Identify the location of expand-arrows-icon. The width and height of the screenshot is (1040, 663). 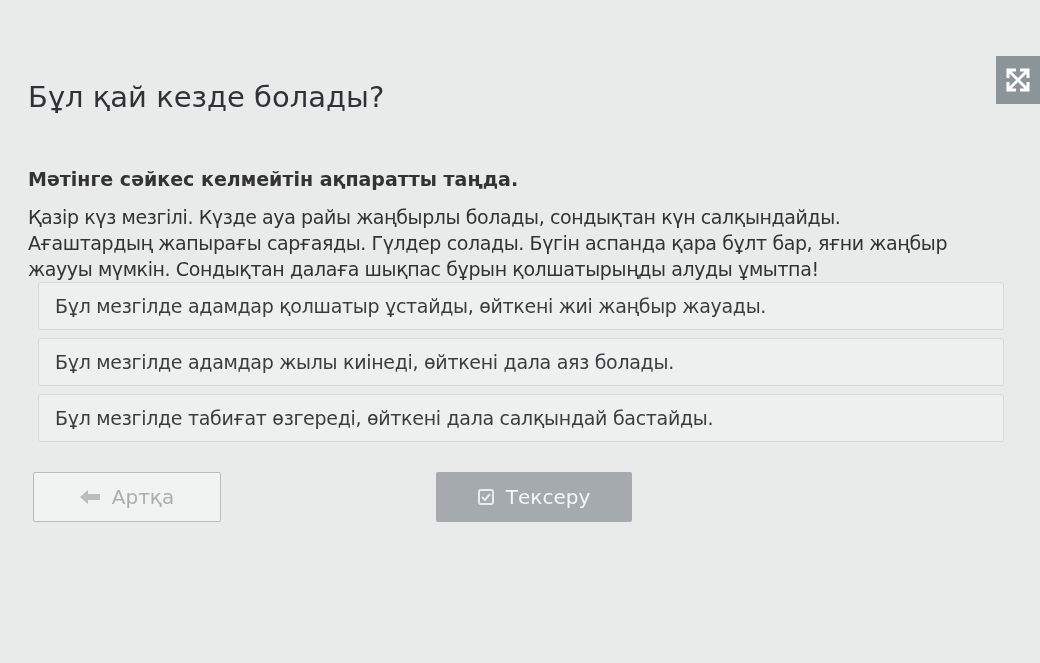
(1018, 80).